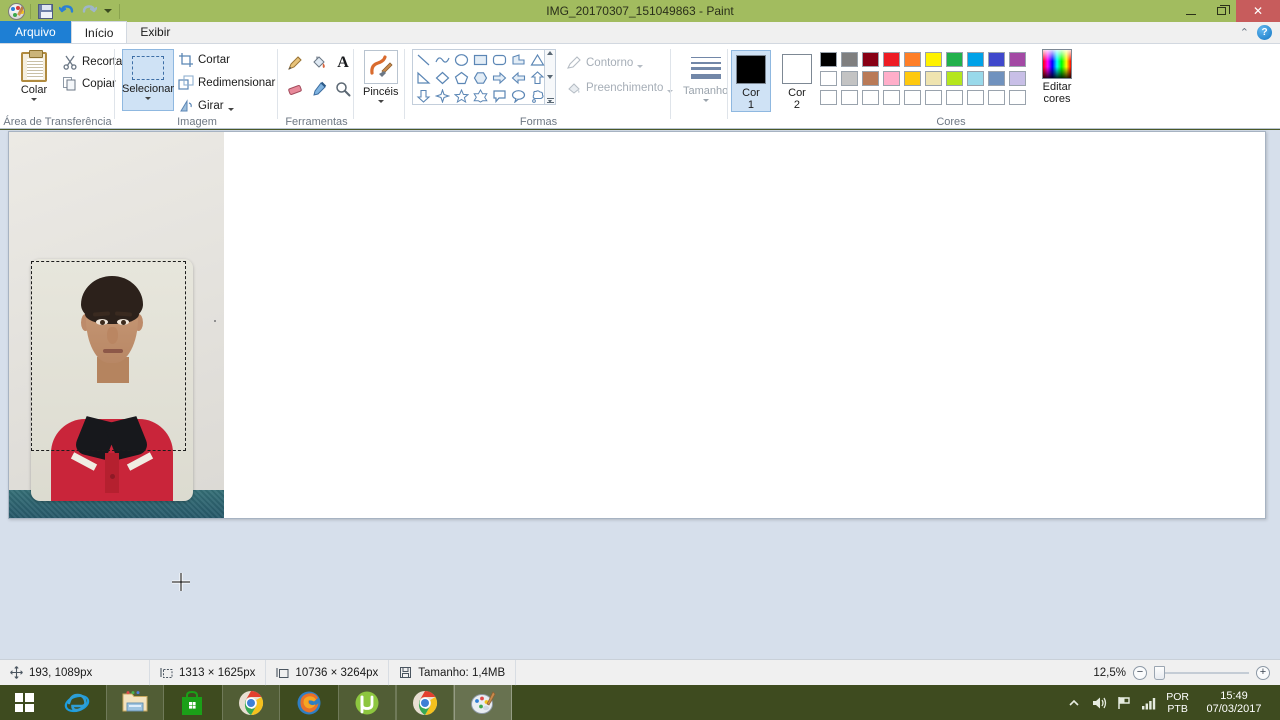 The image size is (1280, 720). Describe the element at coordinates (343, 89) in the screenshot. I see `magnifier-icon` at that location.